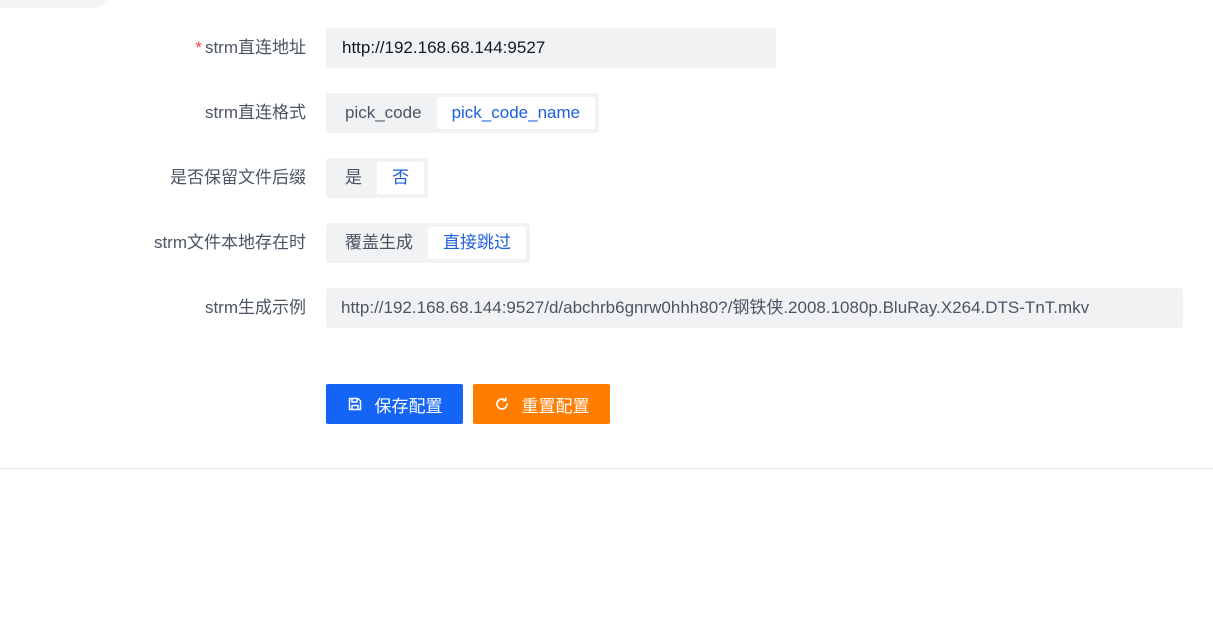  What do you see at coordinates (57, 4) in the screenshot?
I see `corner-tab` at bounding box center [57, 4].